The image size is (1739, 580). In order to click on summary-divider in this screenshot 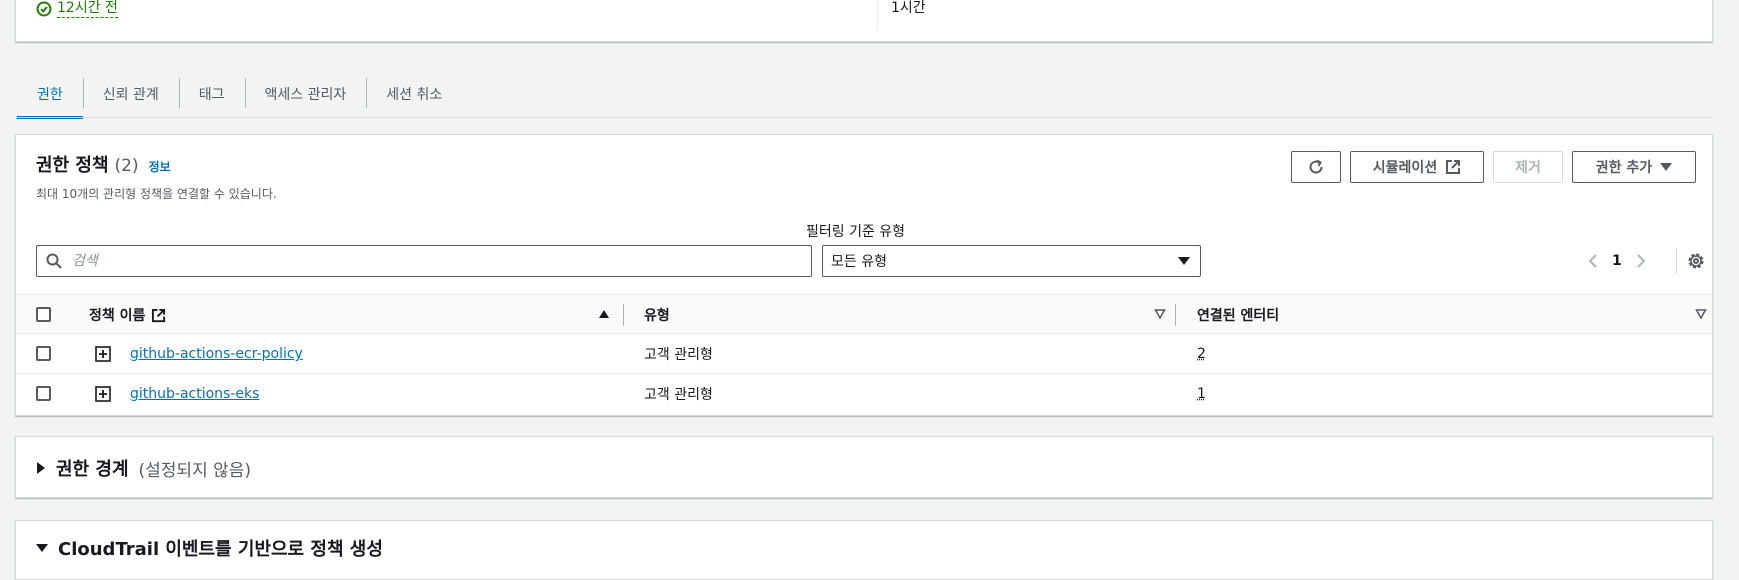, I will do `click(877, 15)`.